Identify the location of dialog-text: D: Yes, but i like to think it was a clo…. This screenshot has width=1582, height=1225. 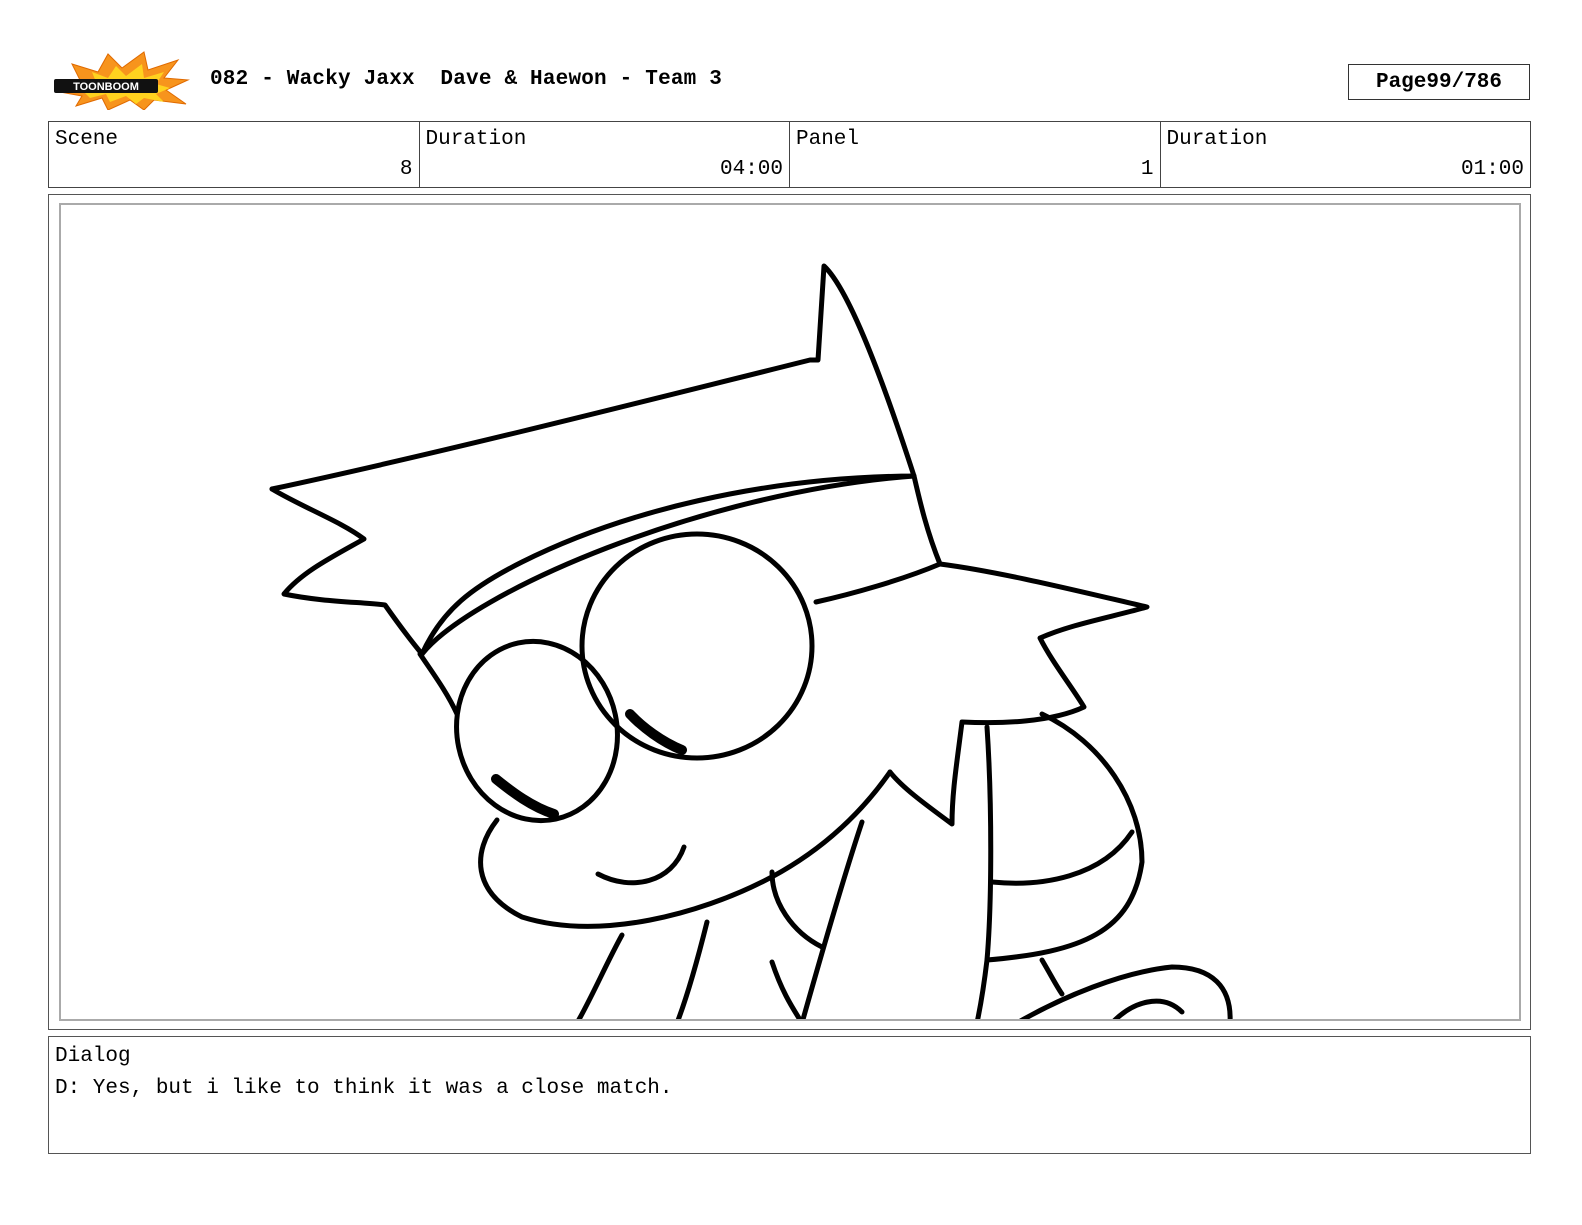
(364, 1088).